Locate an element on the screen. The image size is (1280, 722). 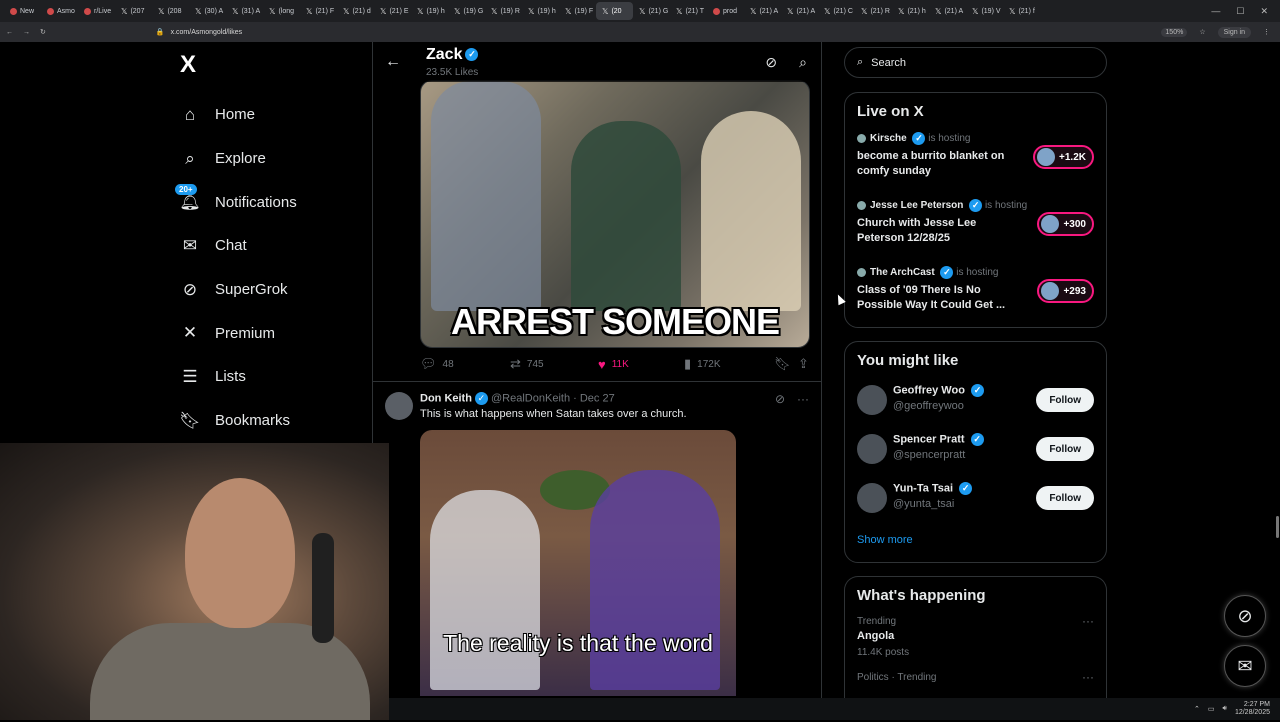
browser-tab: 𝕏 (20 is located at coordinates (614, 11).